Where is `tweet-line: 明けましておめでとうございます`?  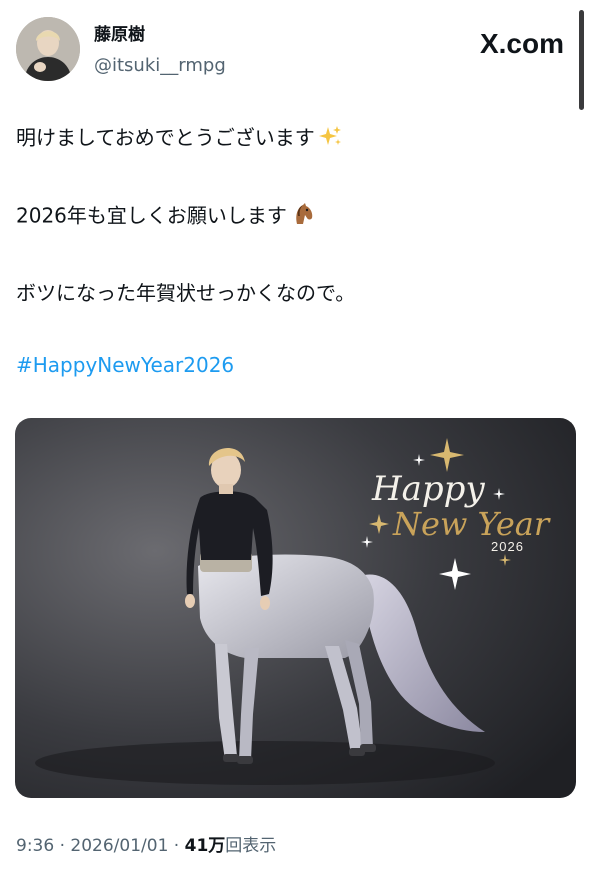
tweet-line: 明けましておめでとうございます is located at coordinates (179, 139).